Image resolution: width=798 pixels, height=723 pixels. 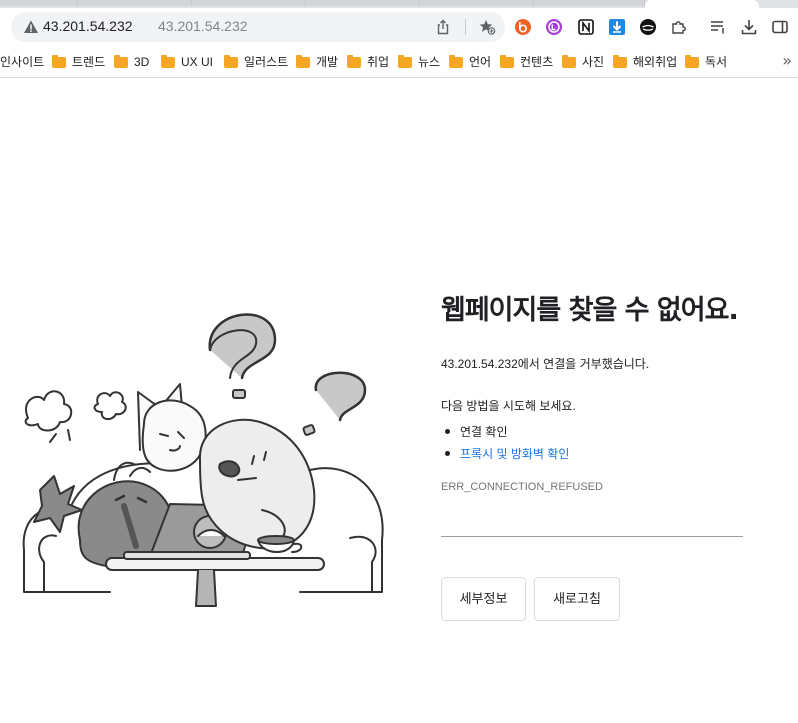 I want to click on downloads-icon, so click(x=749, y=27).